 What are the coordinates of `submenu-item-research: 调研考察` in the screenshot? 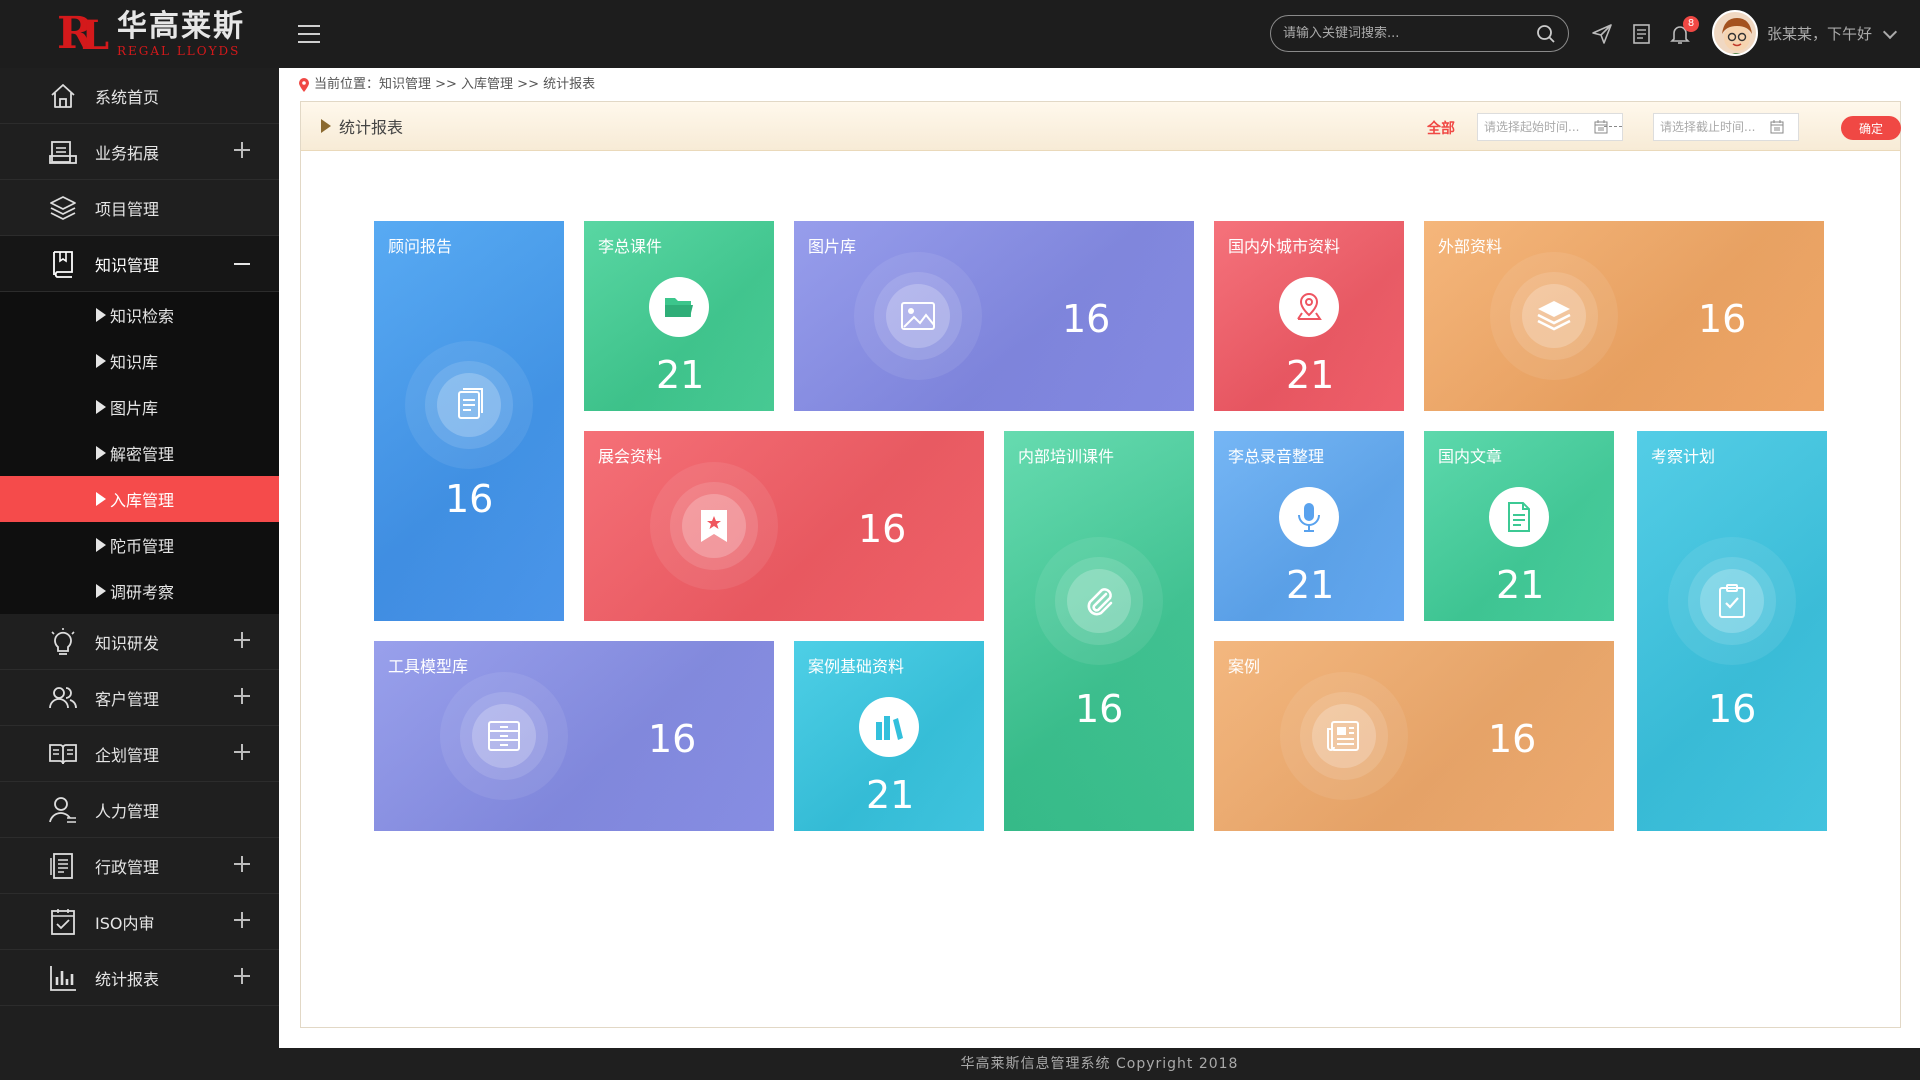 It's located at (139, 591).